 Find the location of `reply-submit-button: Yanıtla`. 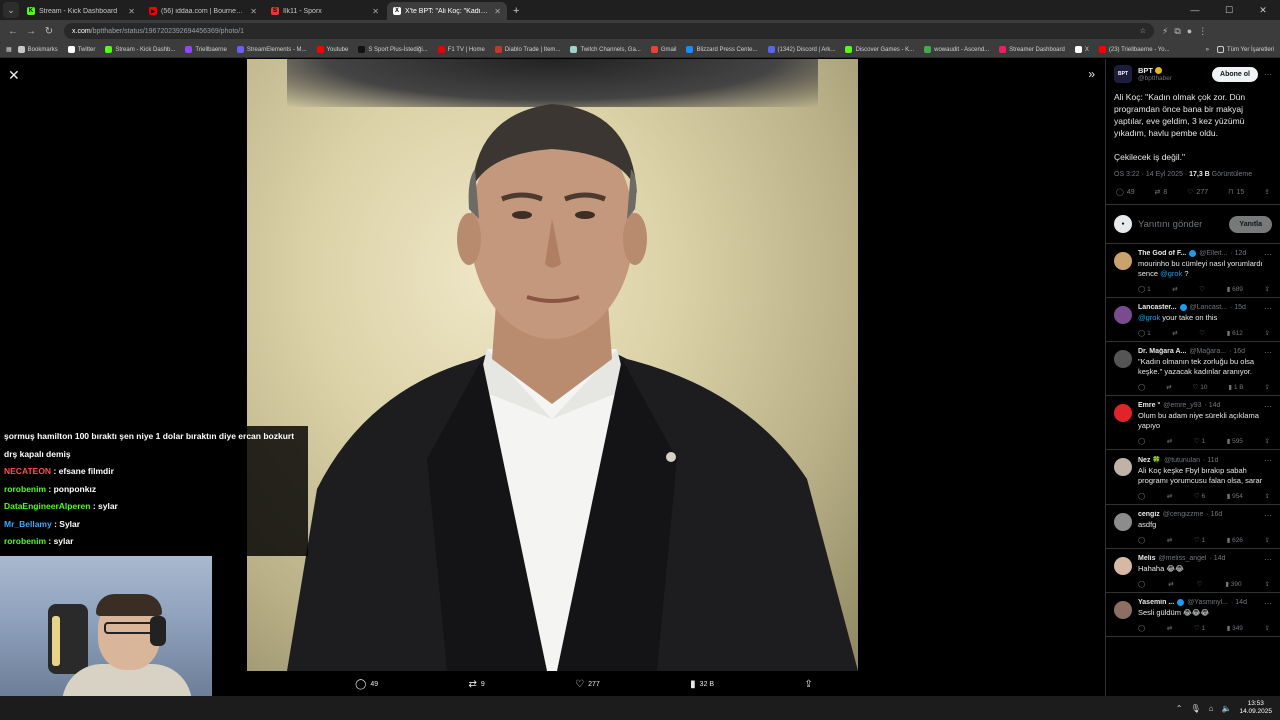

reply-submit-button: Yanıtla is located at coordinates (1250, 224).